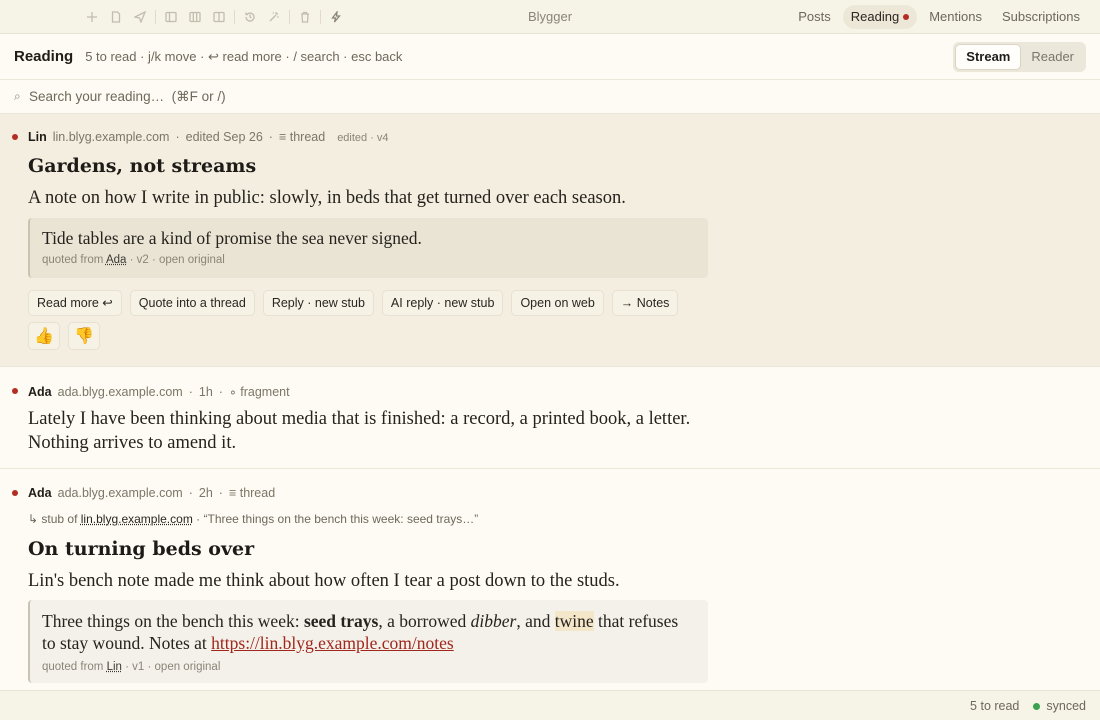  Describe the element at coordinates (875, 16) in the screenshot. I see `nav-reading-label: Reading` at that location.